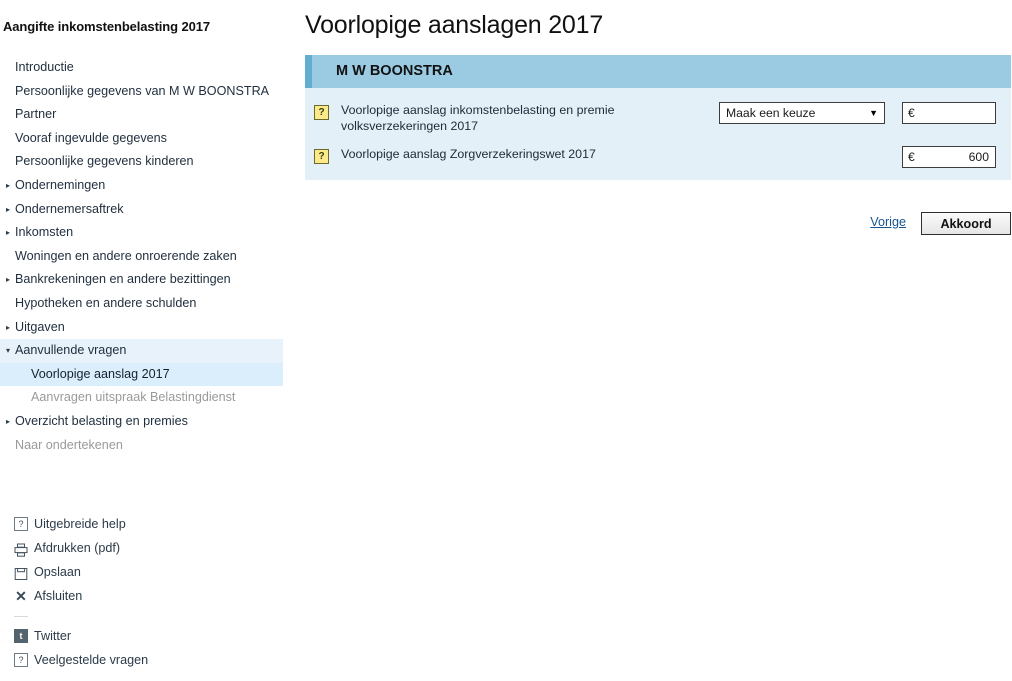  What do you see at coordinates (104, 161) in the screenshot?
I see `sidebar-item-label: Persoonlijke gegevens kinderen` at bounding box center [104, 161].